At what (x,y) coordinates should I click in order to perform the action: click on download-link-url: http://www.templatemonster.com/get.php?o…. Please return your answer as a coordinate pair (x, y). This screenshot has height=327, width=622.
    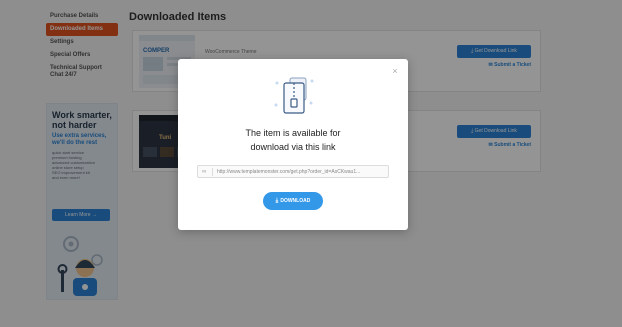
    Looking at the image, I should click on (302, 172).